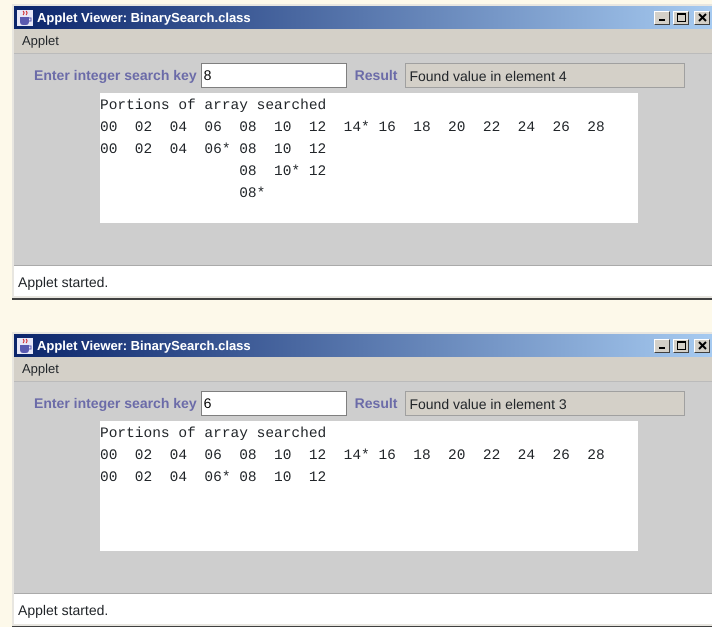 The width and height of the screenshot is (712, 627). Describe the element at coordinates (273, 75) in the screenshot. I see `search-key-field: 8` at that location.